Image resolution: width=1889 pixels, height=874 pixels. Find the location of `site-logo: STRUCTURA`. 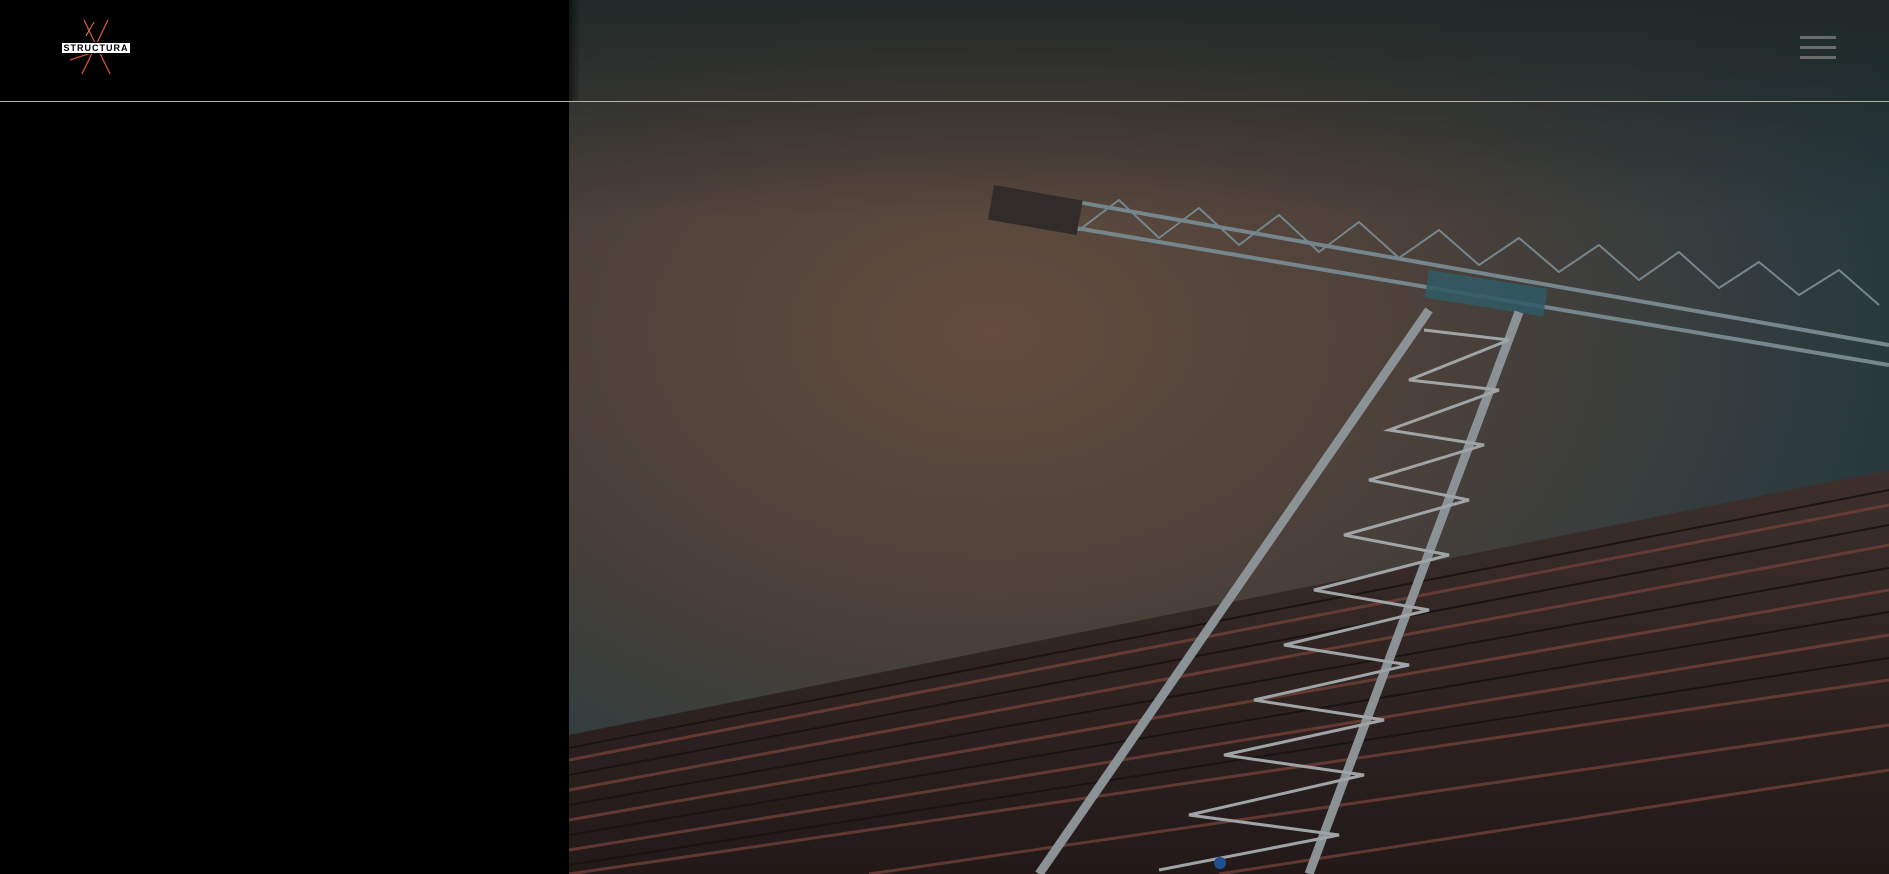

site-logo: STRUCTURA is located at coordinates (96, 48).